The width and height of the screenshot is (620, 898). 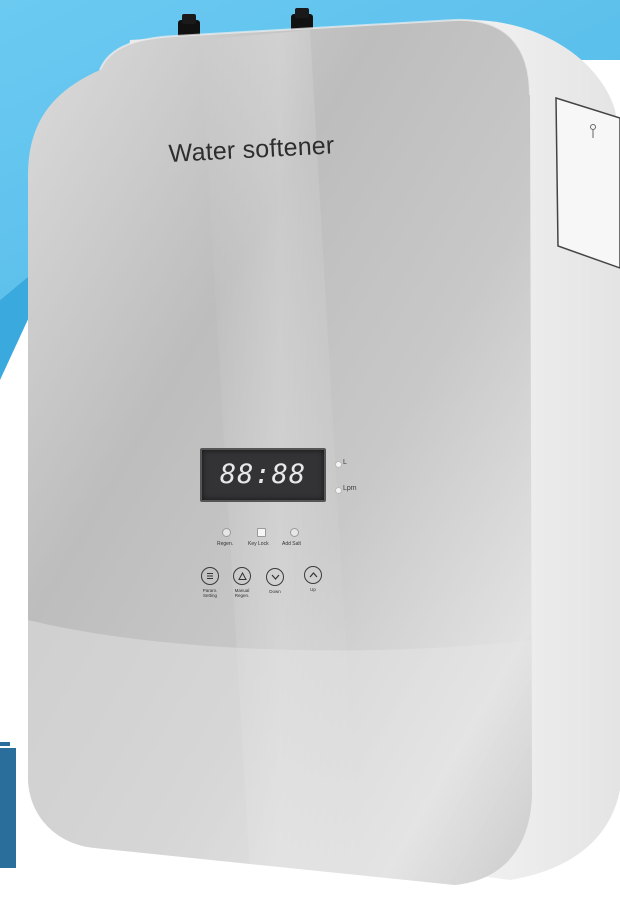 I want to click on unit-indicator-l, so click(x=338, y=464).